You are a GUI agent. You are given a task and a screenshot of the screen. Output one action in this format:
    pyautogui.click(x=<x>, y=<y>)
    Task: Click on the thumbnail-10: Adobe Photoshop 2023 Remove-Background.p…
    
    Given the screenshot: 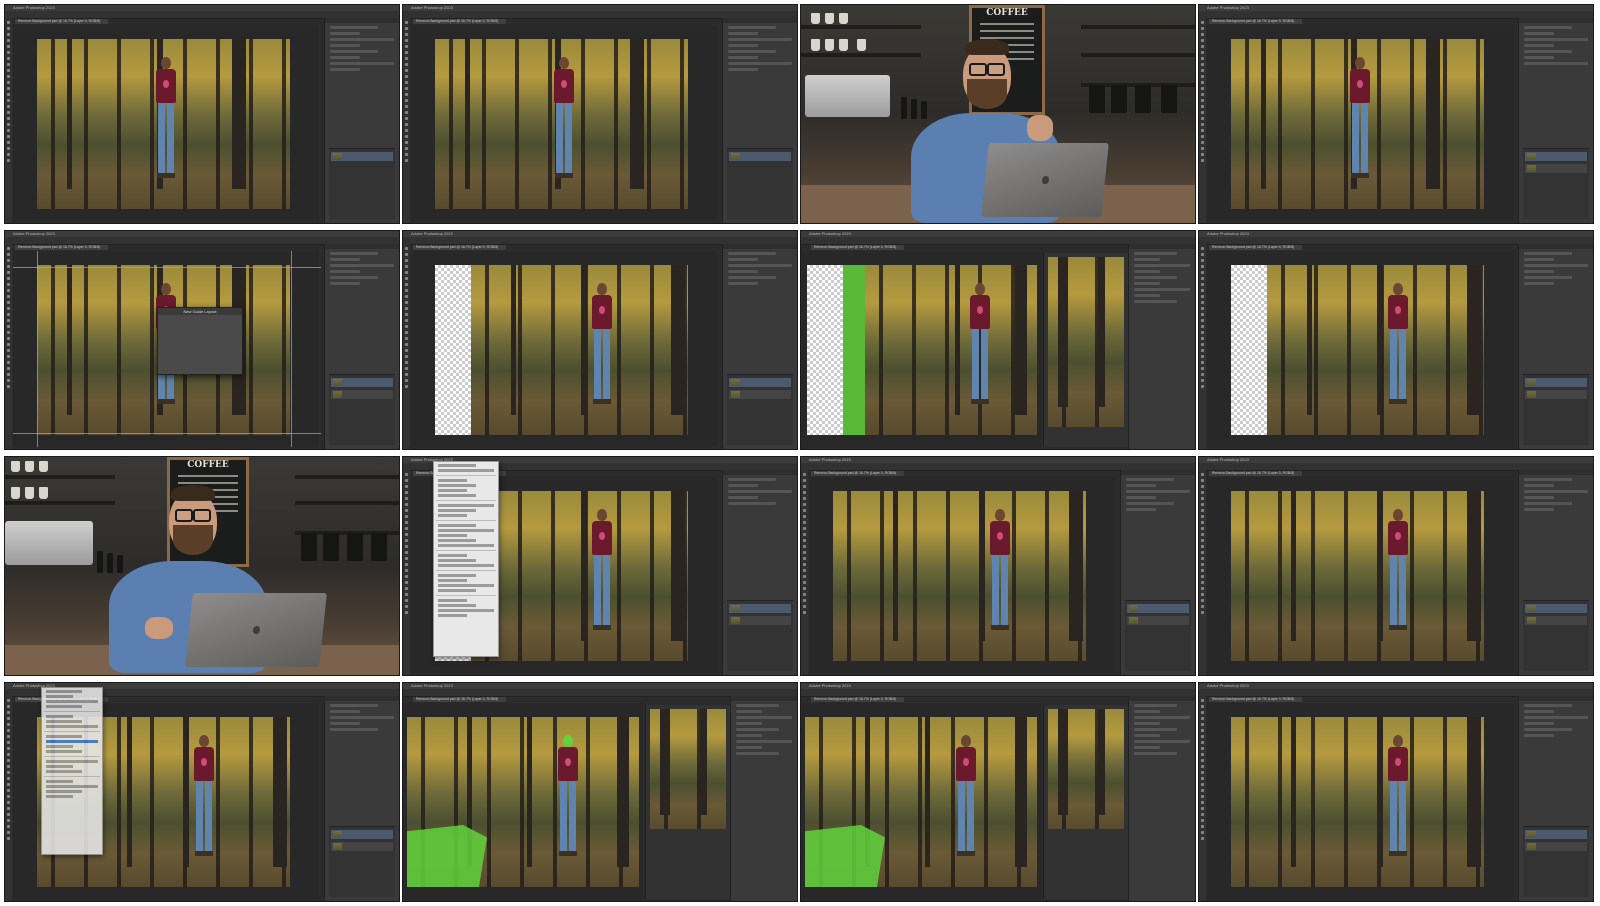 What is the action you would take?
    pyautogui.click(x=600, y=566)
    